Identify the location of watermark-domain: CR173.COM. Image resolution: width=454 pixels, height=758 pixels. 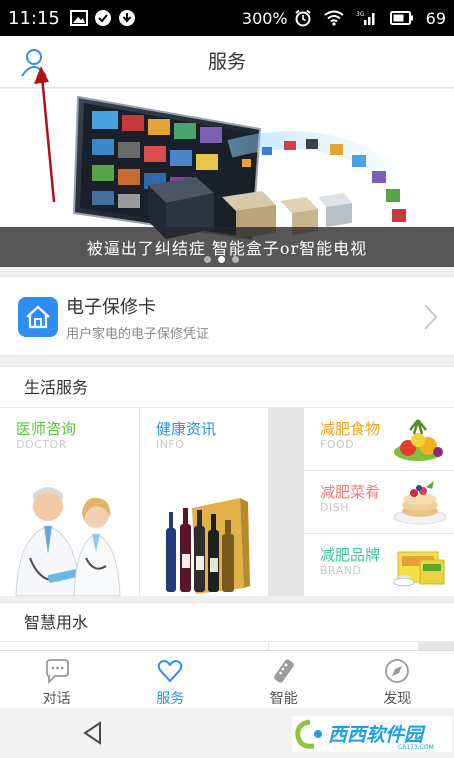
(416, 747).